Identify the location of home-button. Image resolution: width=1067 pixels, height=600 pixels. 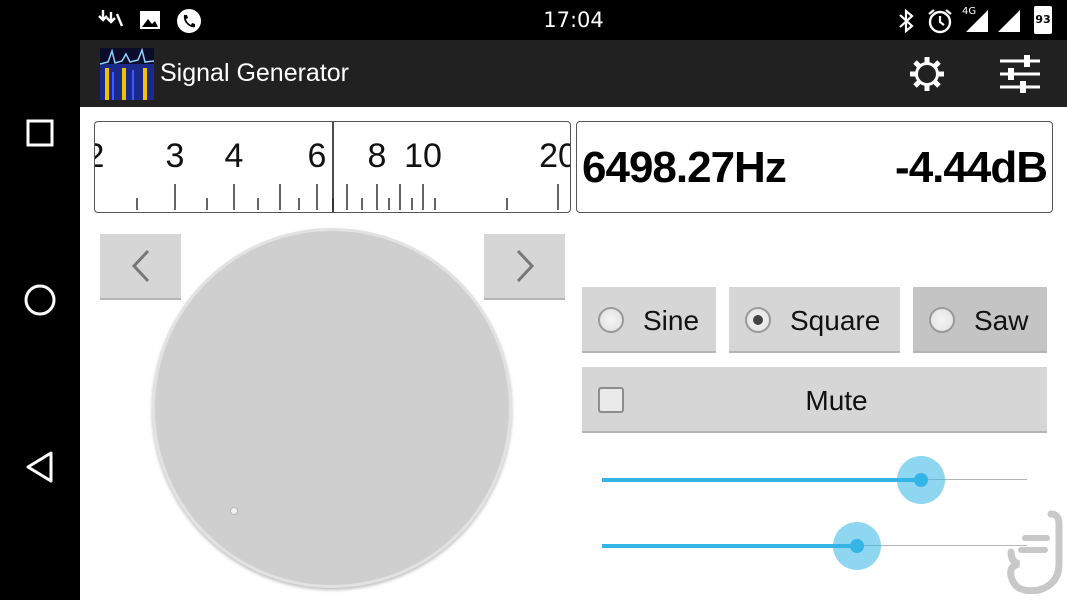
(40, 300).